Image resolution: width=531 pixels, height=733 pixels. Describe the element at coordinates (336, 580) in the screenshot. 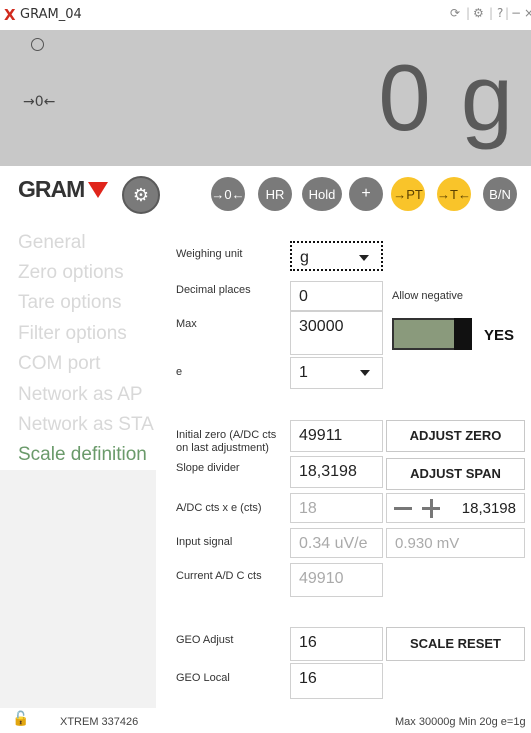

I see `current-adc-field: 49910` at that location.